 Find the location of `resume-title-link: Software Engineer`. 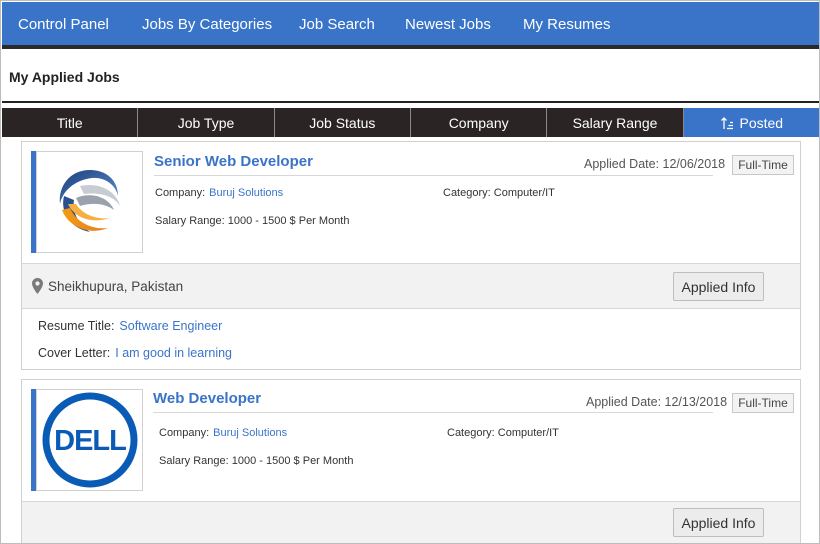

resume-title-link: Software Engineer is located at coordinates (170, 326).